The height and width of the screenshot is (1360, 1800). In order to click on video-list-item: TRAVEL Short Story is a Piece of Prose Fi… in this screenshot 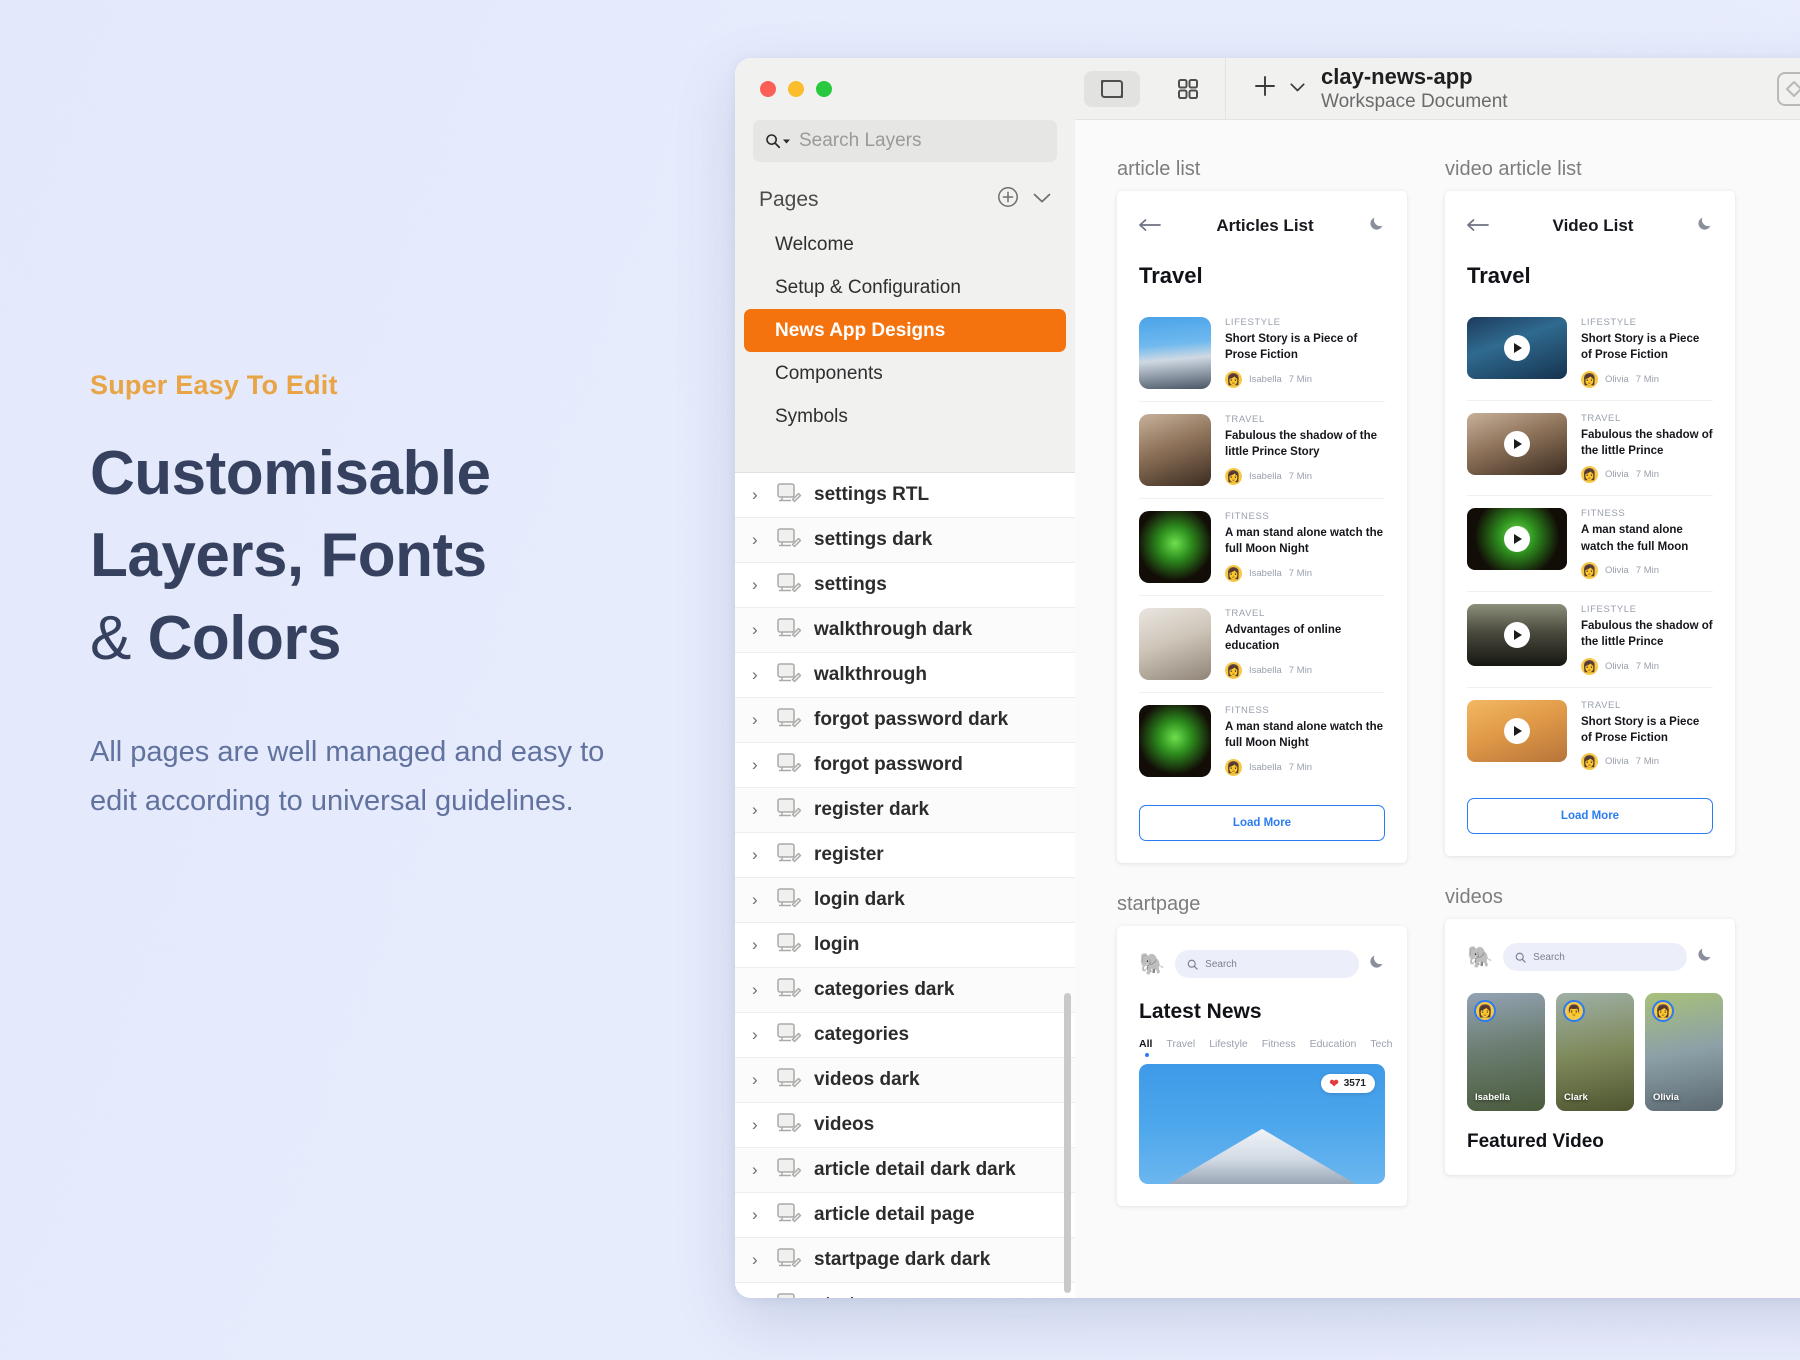, I will do `click(1590, 735)`.